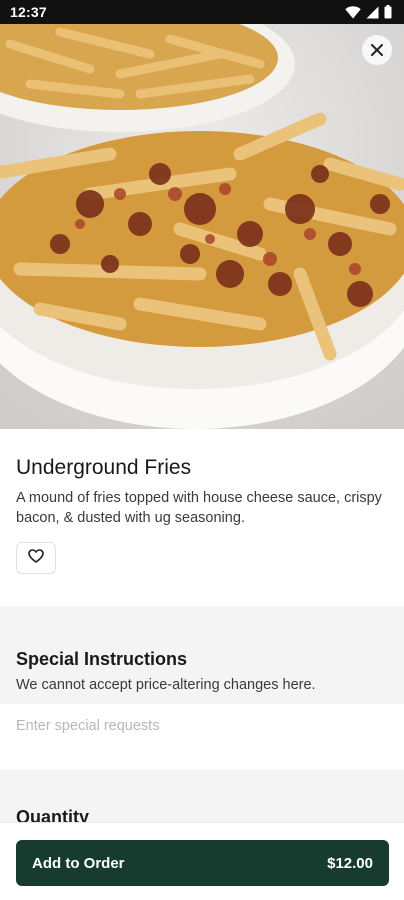 The width and height of the screenshot is (404, 900). Describe the element at coordinates (104, 467) in the screenshot. I see `item-name: Underground Fries` at that location.